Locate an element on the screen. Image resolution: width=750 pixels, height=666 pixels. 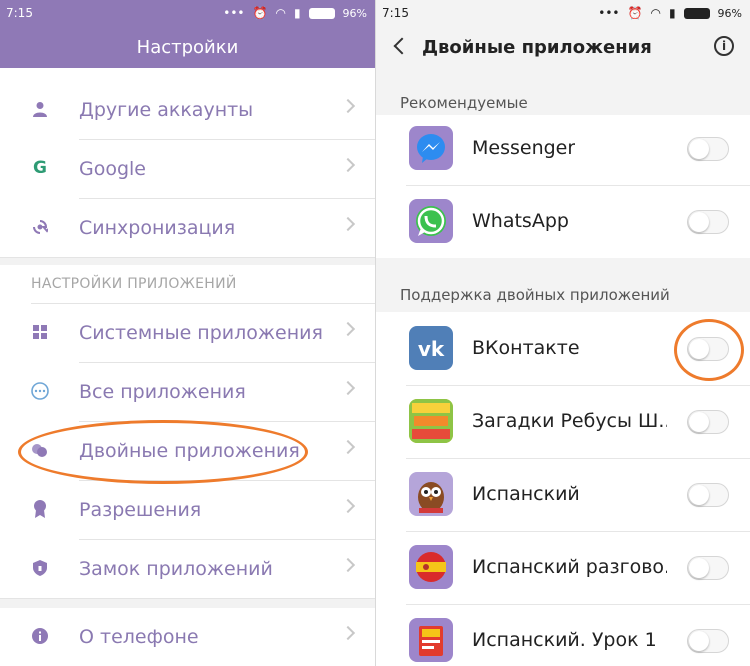
section-supported: Поддержка двойных приложений is located at coordinates (563, 285).